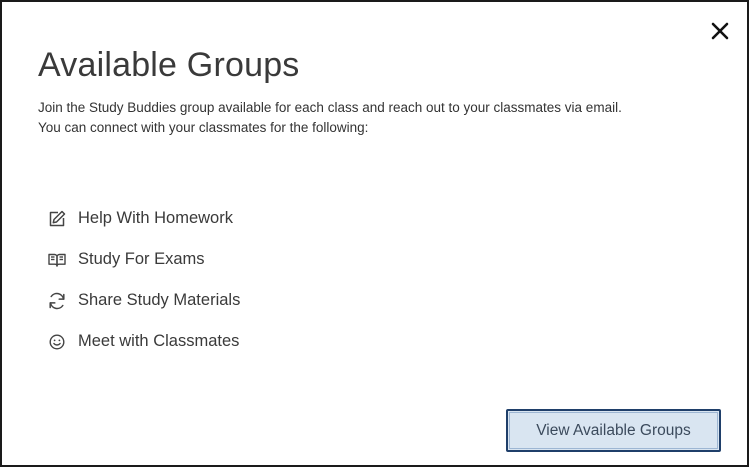  I want to click on benefit-label: Meet with Classmates, so click(159, 341).